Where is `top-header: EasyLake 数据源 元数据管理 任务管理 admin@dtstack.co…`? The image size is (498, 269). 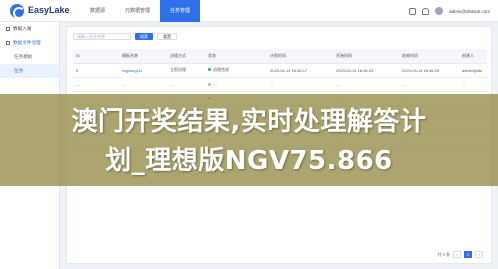
top-header: EasyLake 数据源 元数据管理 任务管理 admin@dtstack.co… is located at coordinates (249, 11).